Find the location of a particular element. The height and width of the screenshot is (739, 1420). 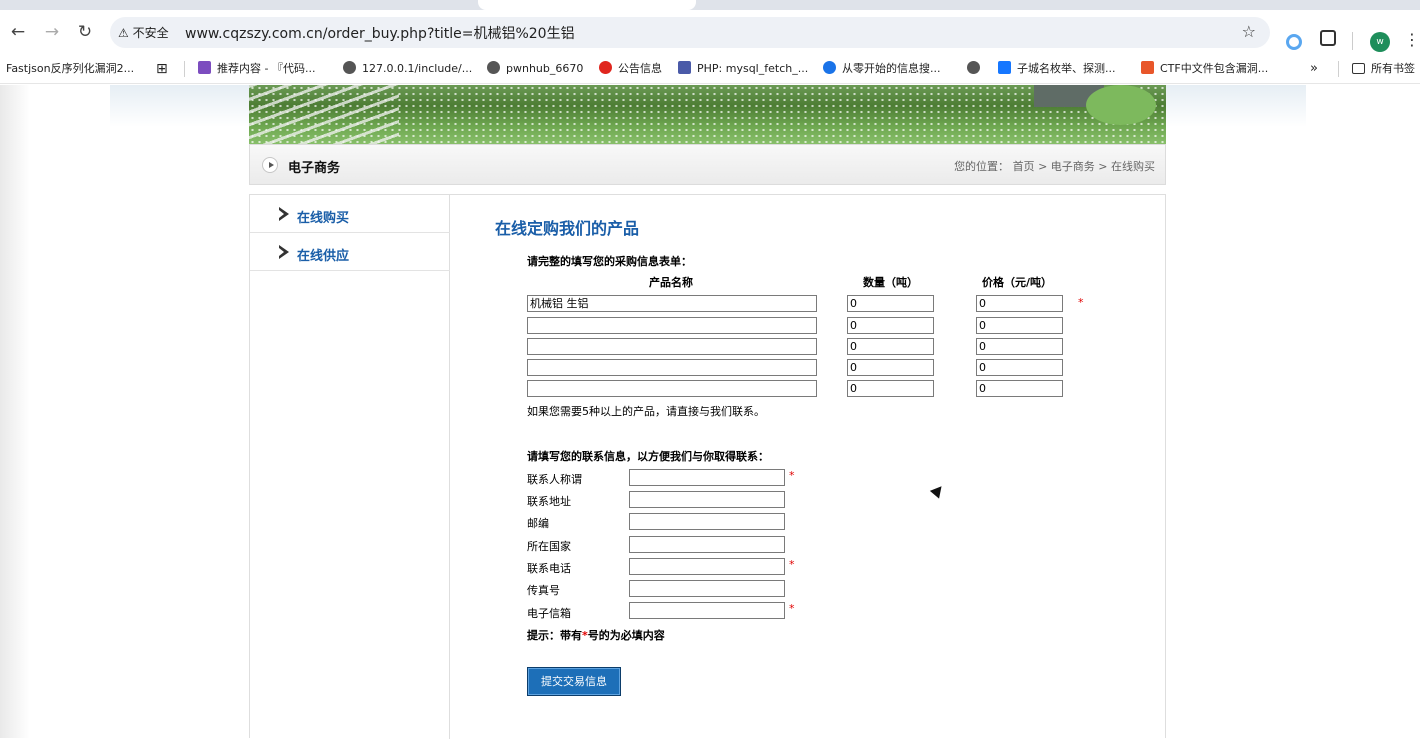

browser-menu-icon: ⋮ is located at coordinates (1412, 40).